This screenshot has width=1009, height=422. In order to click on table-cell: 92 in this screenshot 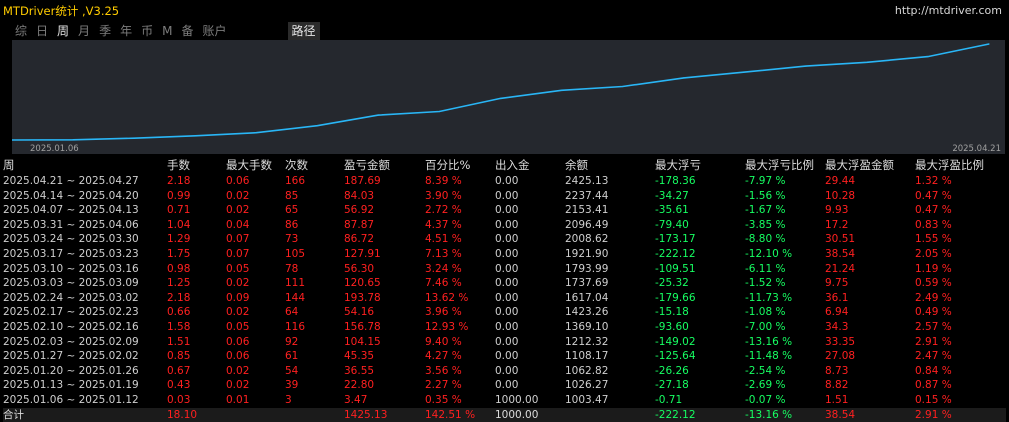, I will do `click(314, 342)`.